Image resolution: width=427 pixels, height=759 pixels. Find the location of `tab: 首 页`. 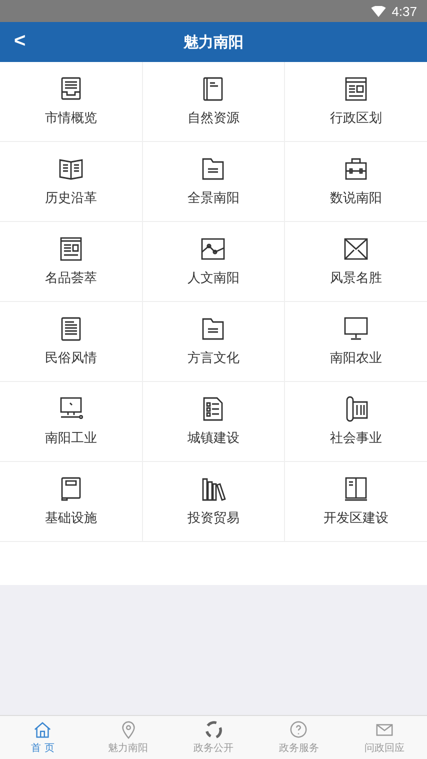

tab: 首 页 is located at coordinates (43, 737).